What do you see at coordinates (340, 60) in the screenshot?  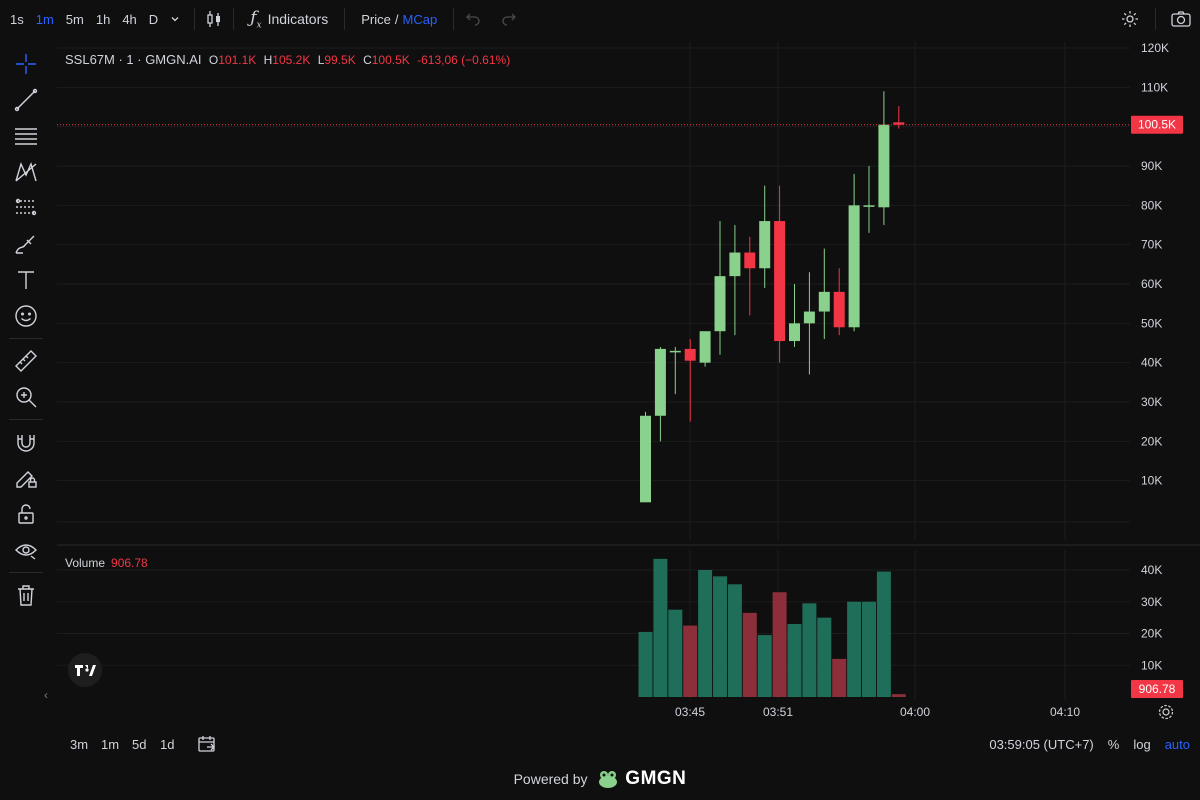 I see `low-value: 99.5K` at bounding box center [340, 60].